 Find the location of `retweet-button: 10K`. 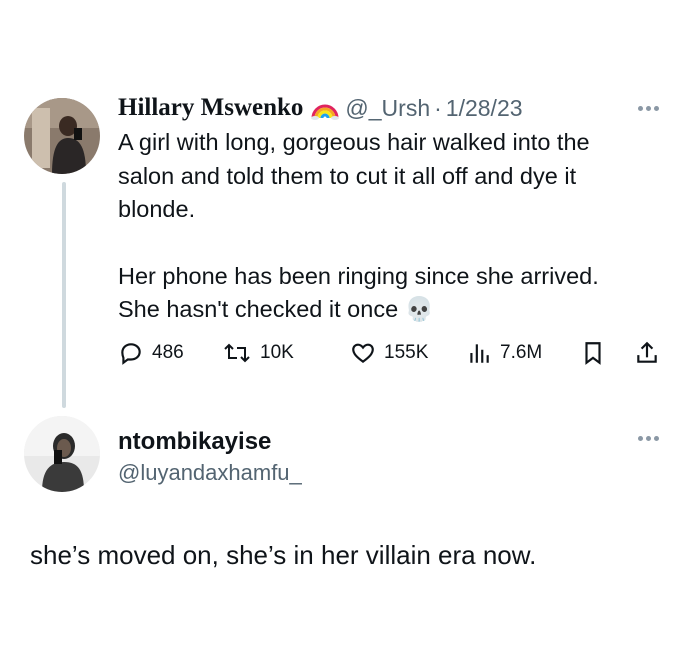

retweet-button: 10K is located at coordinates (258, 353).